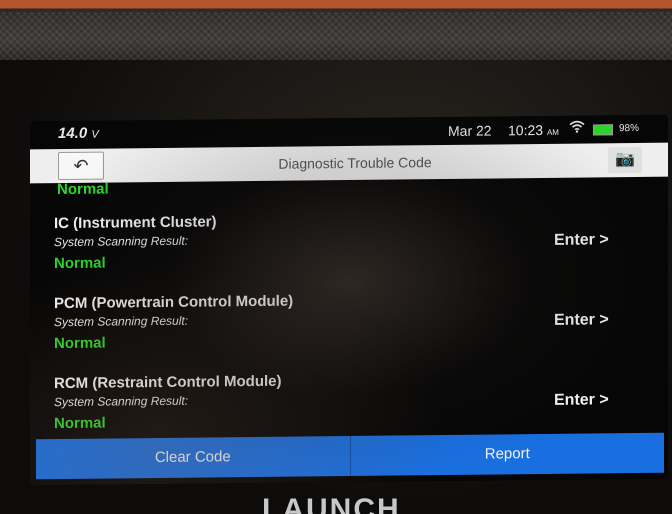  What do you see at coordinates (135, 223) in the screenshot?
I see `module-name: IC (Instrument Cluster)` at bounding box center [135, 223].